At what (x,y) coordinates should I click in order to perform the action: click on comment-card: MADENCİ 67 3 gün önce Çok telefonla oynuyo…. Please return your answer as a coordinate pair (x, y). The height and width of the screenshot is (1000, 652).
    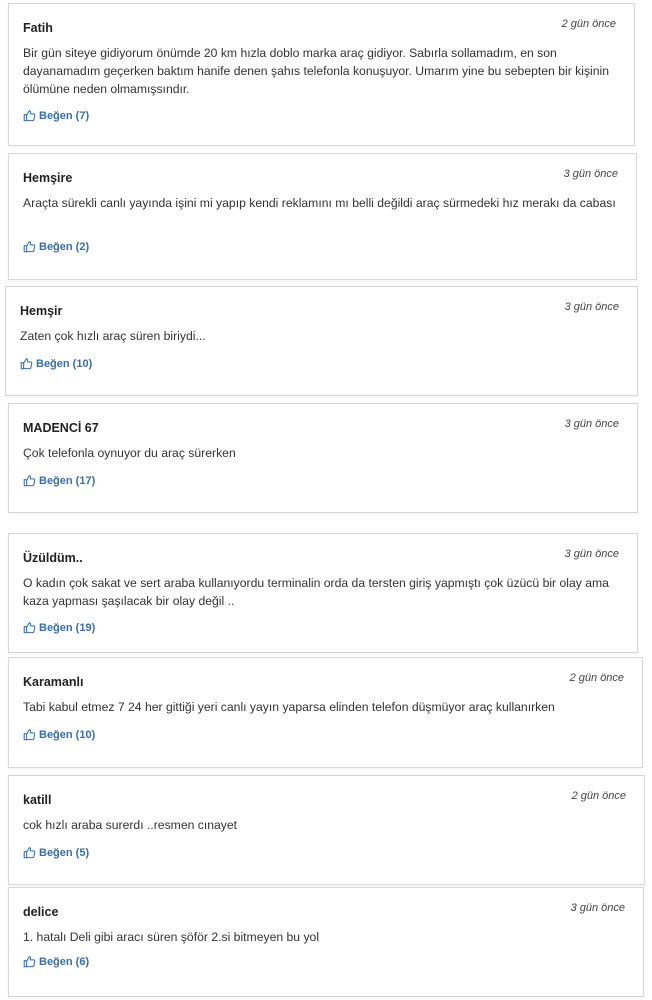
    Looking at the image, I should click on (323, 458).